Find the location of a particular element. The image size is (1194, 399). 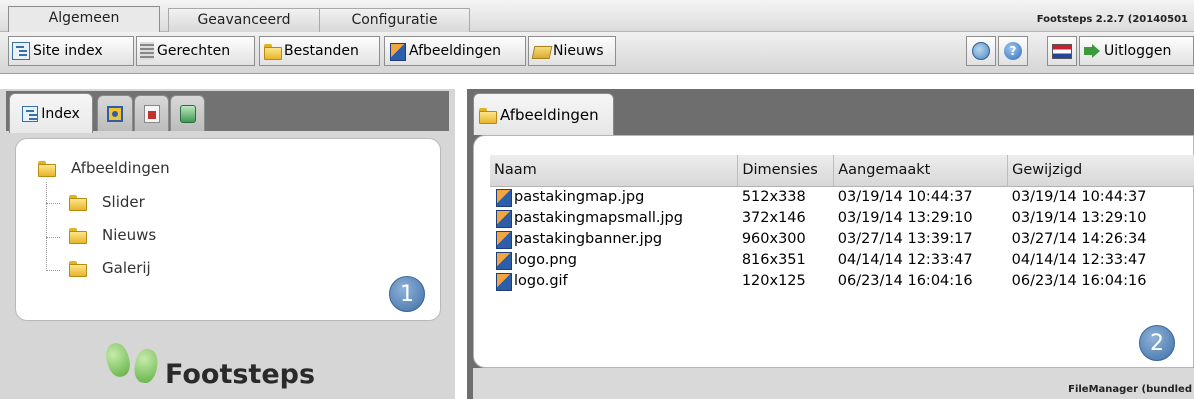

file-created: 03/19/14 10:44:37 is located at coordinates (905, 196).